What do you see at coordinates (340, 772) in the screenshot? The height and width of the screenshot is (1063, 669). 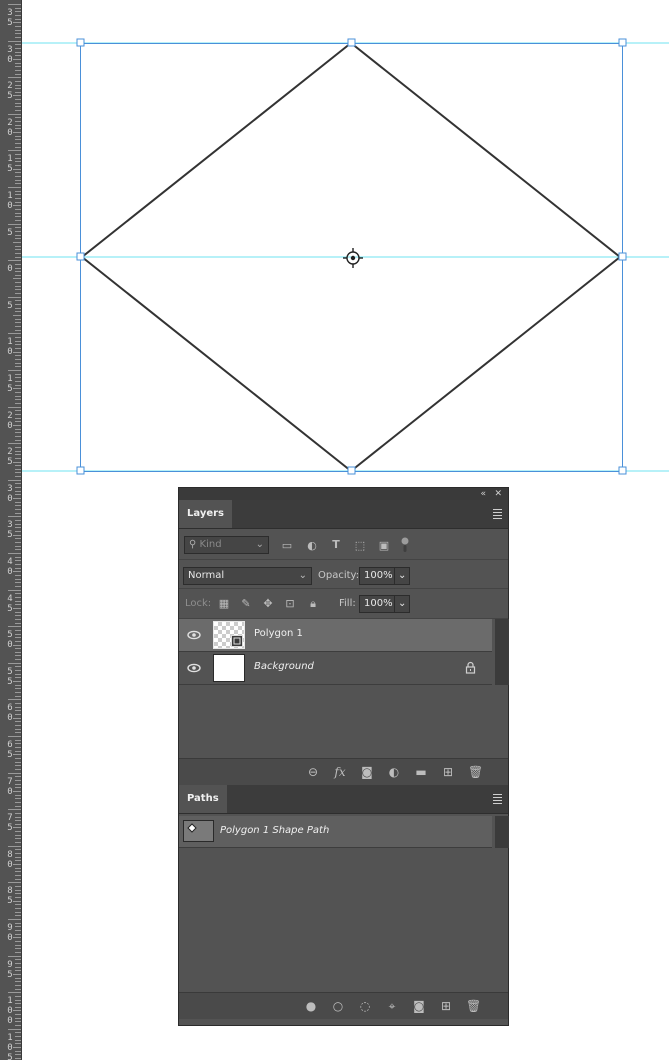 I see `fx-icon: fx` at bounding box center [340, 772].